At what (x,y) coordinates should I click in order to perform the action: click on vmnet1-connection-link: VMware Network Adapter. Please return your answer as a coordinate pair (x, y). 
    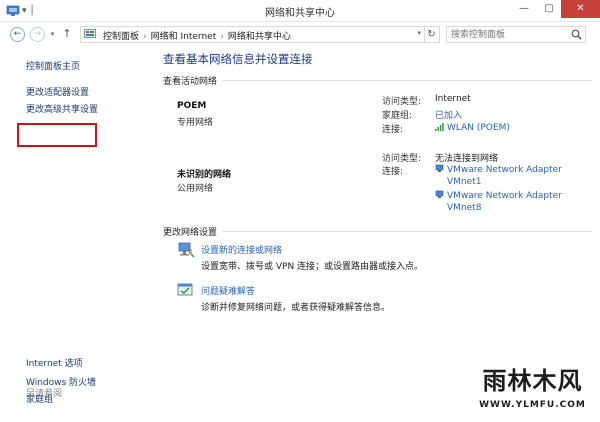
    Looking at the image, I should click on (498, 169).